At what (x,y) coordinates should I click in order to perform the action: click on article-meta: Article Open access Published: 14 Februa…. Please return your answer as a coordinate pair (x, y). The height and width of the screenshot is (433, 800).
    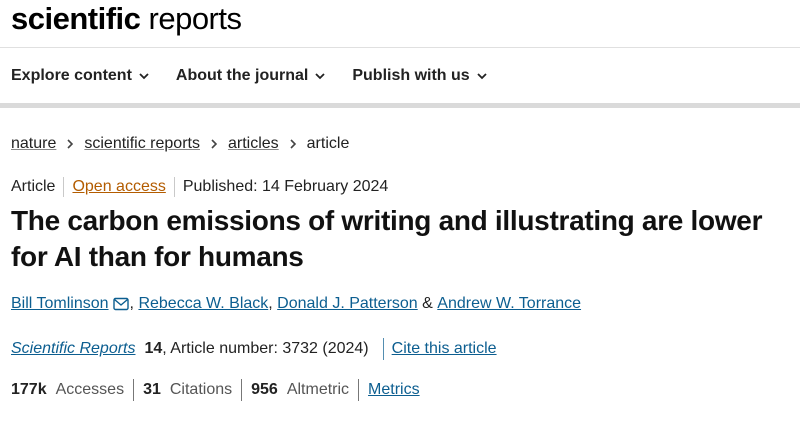
    Looking at the image, I should click on (400, 187).